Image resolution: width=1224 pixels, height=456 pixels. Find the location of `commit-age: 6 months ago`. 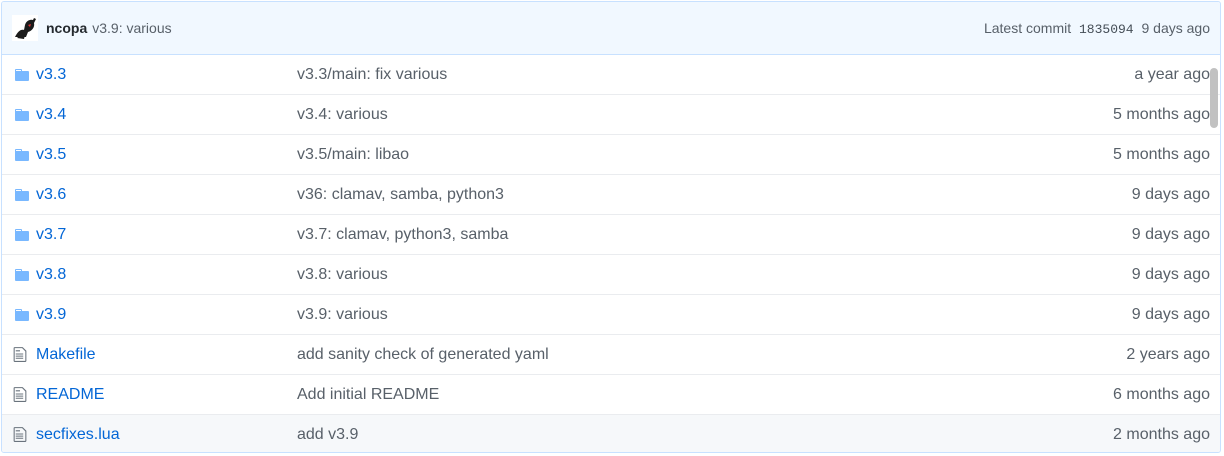

commit-age: 6 months ago is located at coordinates (1161, 394).